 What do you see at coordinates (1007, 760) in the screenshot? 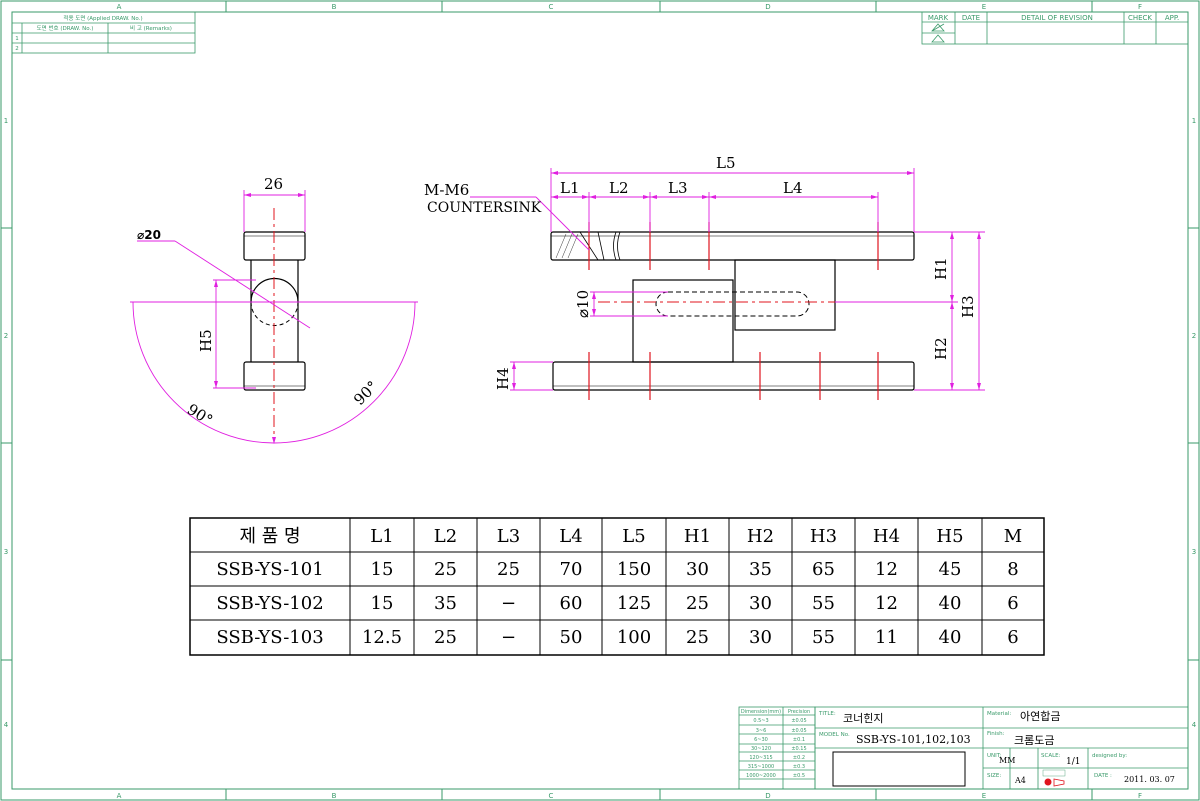
I see `unit-value: MM` at bounding box center [1007, 760].